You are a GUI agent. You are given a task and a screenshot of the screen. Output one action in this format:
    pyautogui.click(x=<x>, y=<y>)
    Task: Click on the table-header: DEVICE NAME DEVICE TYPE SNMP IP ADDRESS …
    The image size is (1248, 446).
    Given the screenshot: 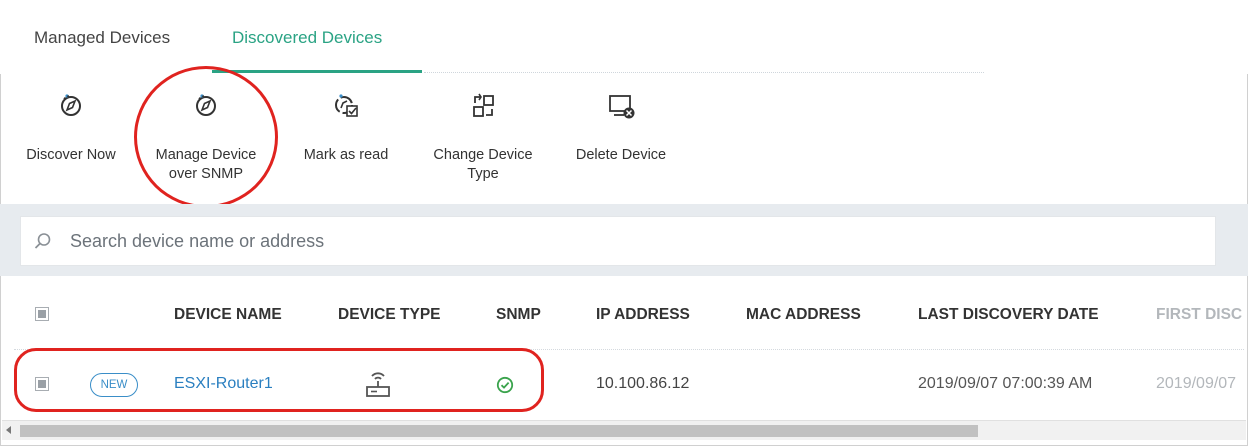 What is the action you would take?
    pyautogui.click(x=624, y=316)
    